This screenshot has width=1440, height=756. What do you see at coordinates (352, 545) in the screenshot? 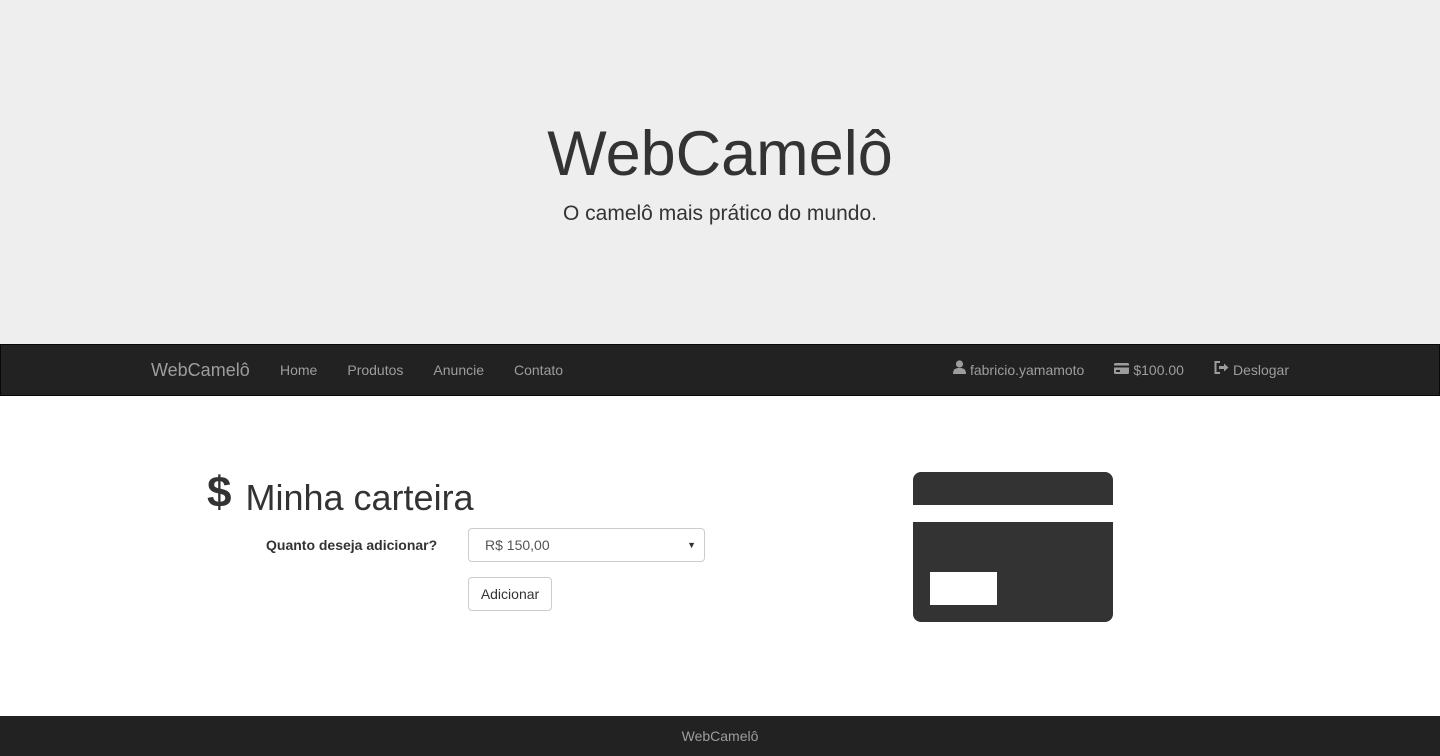
I see `amount-label: Quanto deseja adicionar?` at bounding box center [352, 545].